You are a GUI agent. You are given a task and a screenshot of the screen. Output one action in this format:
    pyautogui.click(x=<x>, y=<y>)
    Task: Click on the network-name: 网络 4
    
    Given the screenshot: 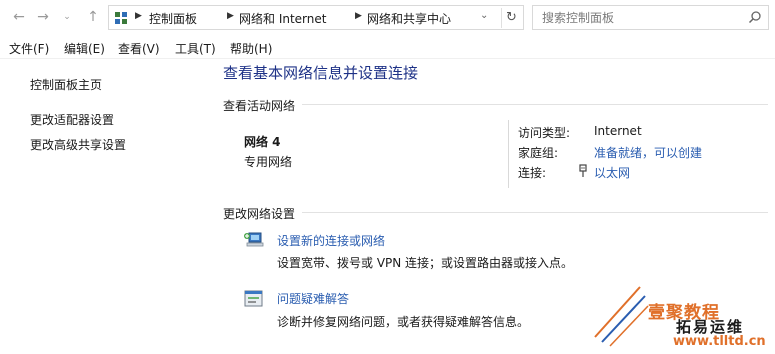 What is the action you would take?
    pyautogui.click(x=262, y=142)
    